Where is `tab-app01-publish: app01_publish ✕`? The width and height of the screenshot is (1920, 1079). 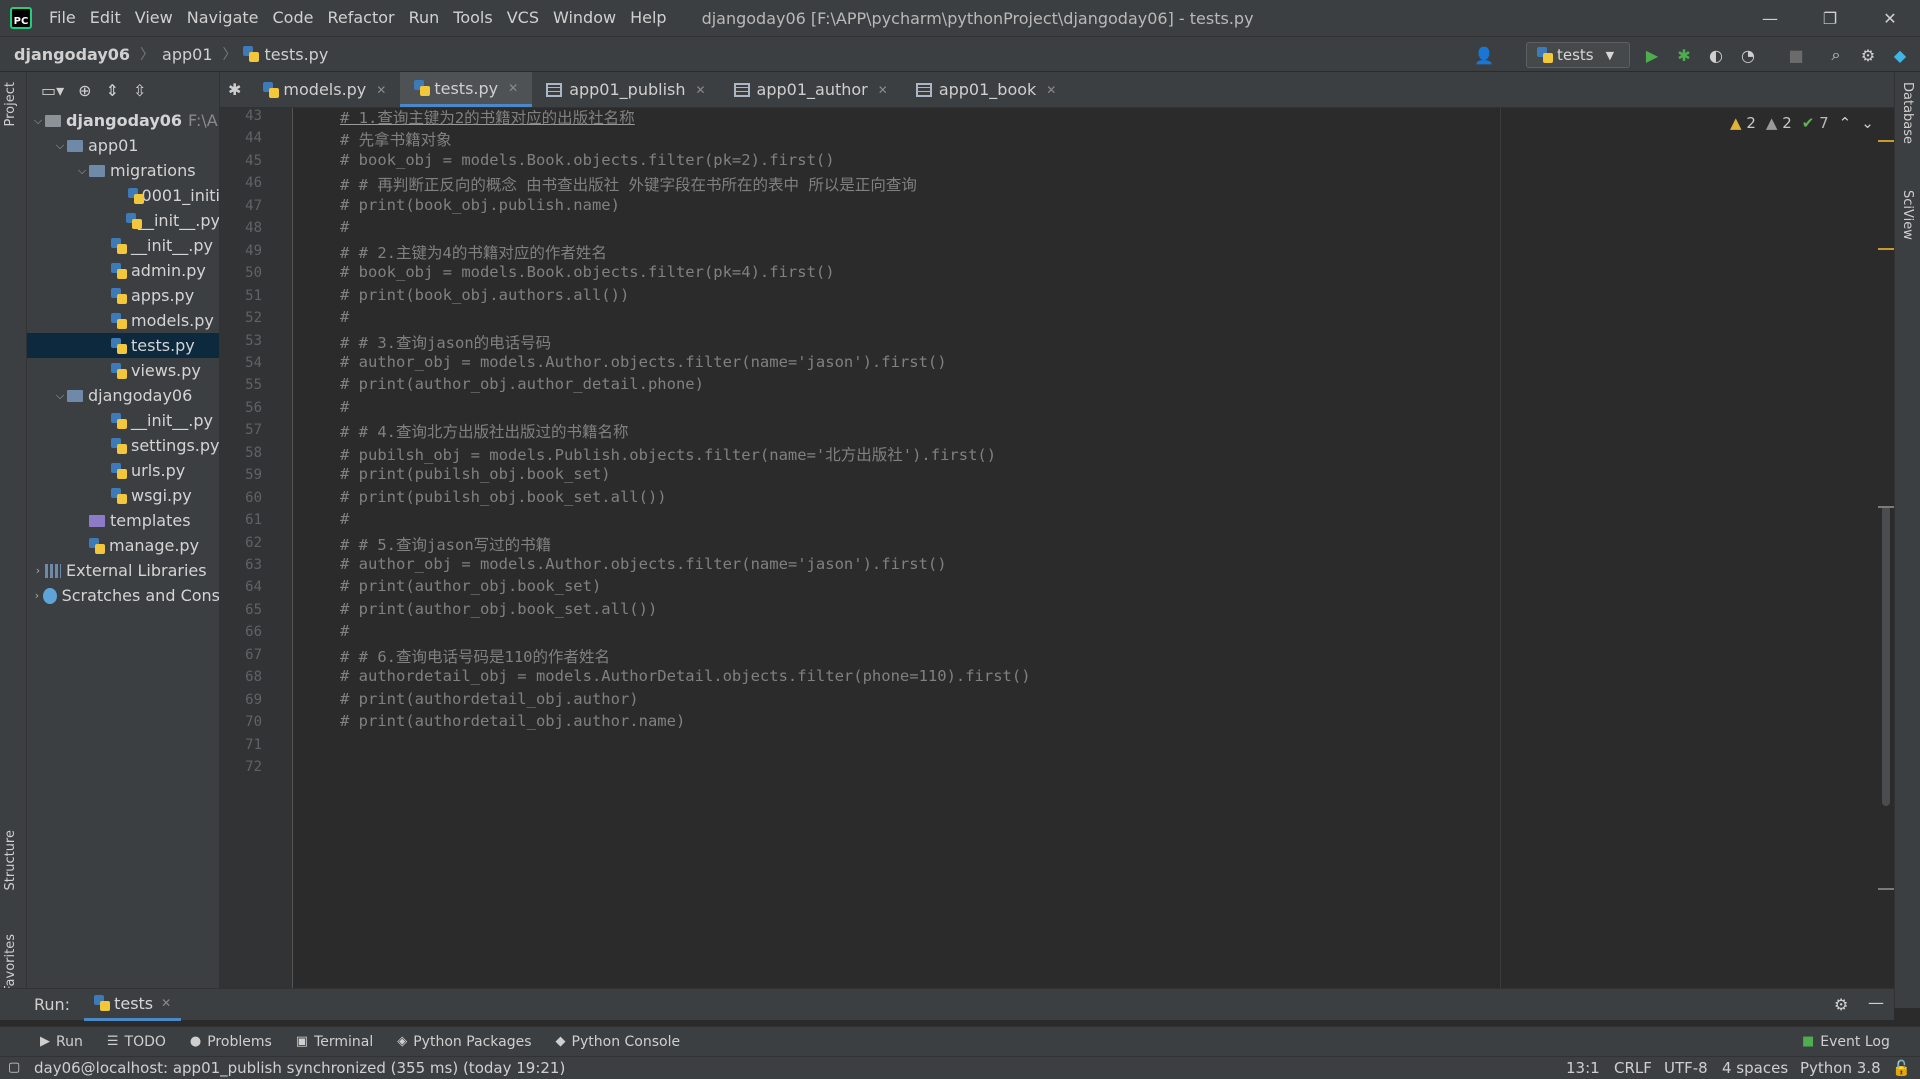 tab-app01-publish: app01_publish ✕ is located at coordinates (625, 89).